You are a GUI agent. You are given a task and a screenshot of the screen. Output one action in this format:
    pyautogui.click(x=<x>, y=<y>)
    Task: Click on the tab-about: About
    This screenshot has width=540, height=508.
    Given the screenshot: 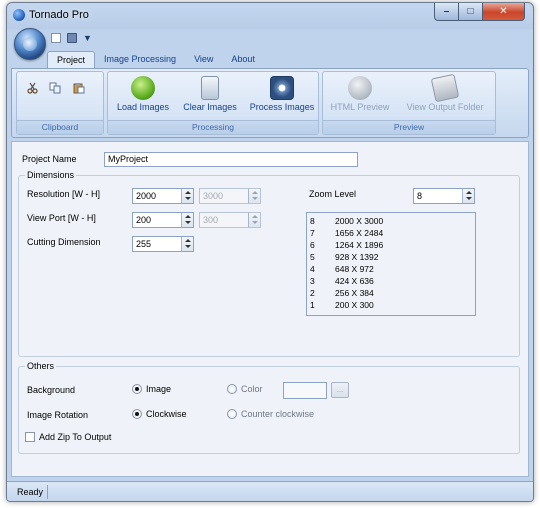 What is the action you would take?
    pyautogui.click(x=243, y=60)
    